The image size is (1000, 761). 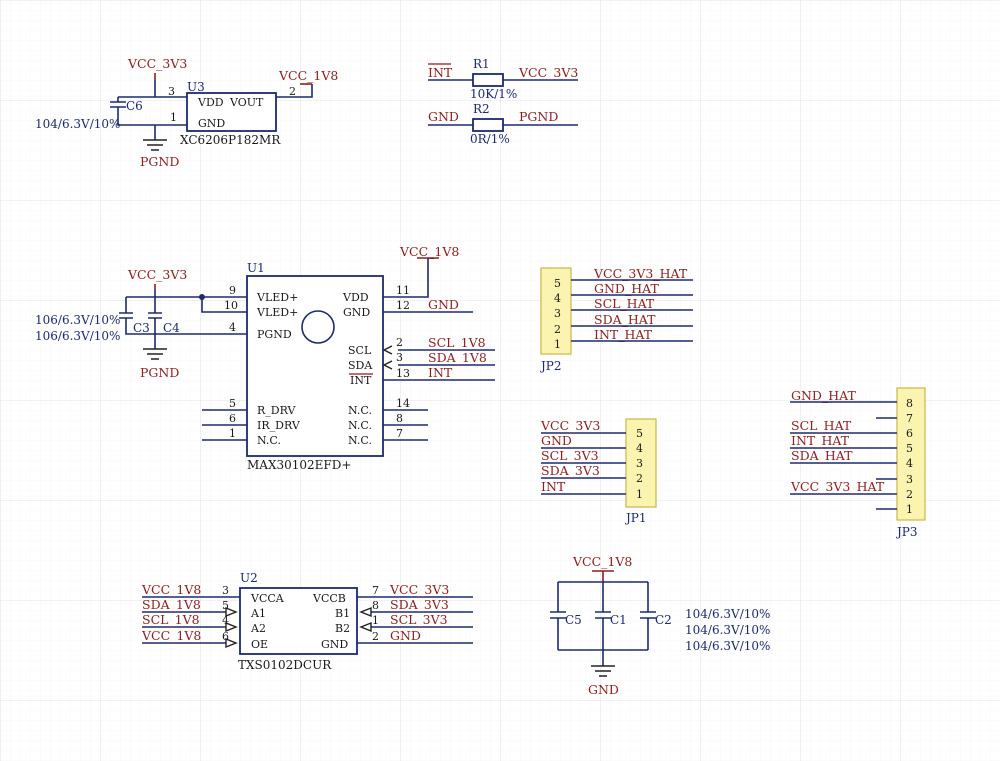 What do you see at coordinates (640, 273) in the screenshot?
I see `net-label-vcc3v3hat-jp2: VCC_3V3_HAT` at bounding box center [640, 273].